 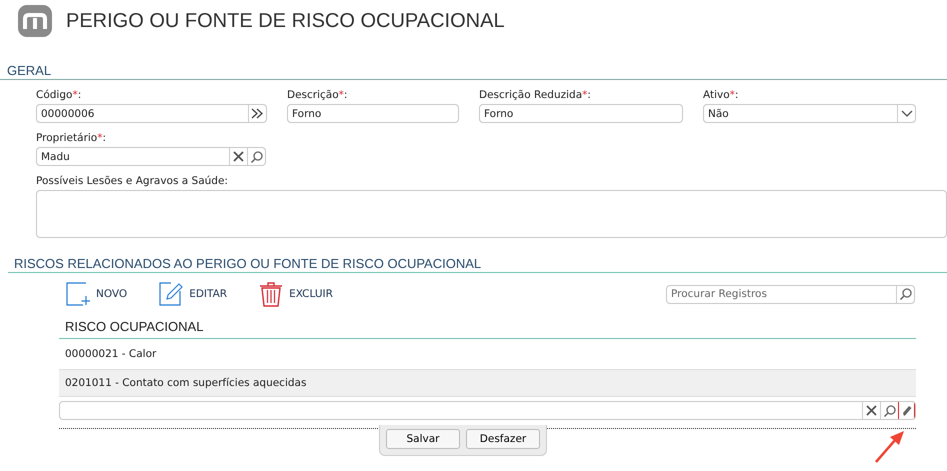 What do you see at coordinates (248, 263) in the screenshot?
I see `section-title: RISCOS RELACIONADOS AO PERIGO OU FONTE DE RISCO OCUPACIONAL` at bounding box center [248, 263].